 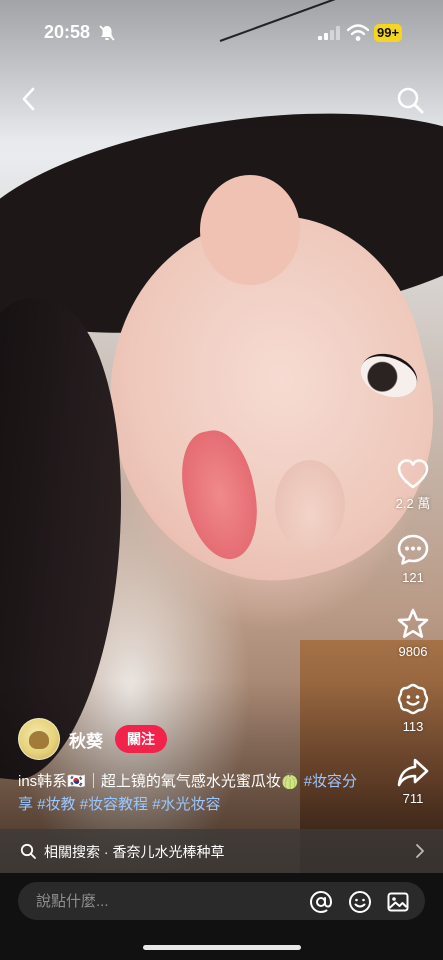 What do you see at coordinates (420, 851) in the screenshot?
I see `chevron-right-icon` at bounding box center [420, 851].